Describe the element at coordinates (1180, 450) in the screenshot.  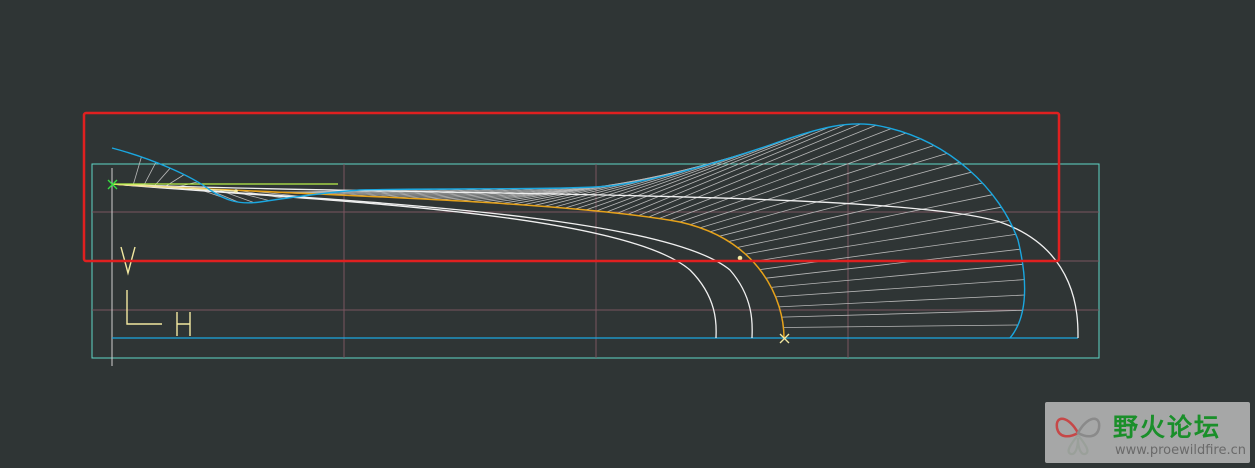
I see `watermark-url: www.proewildfire.cn` at that location.